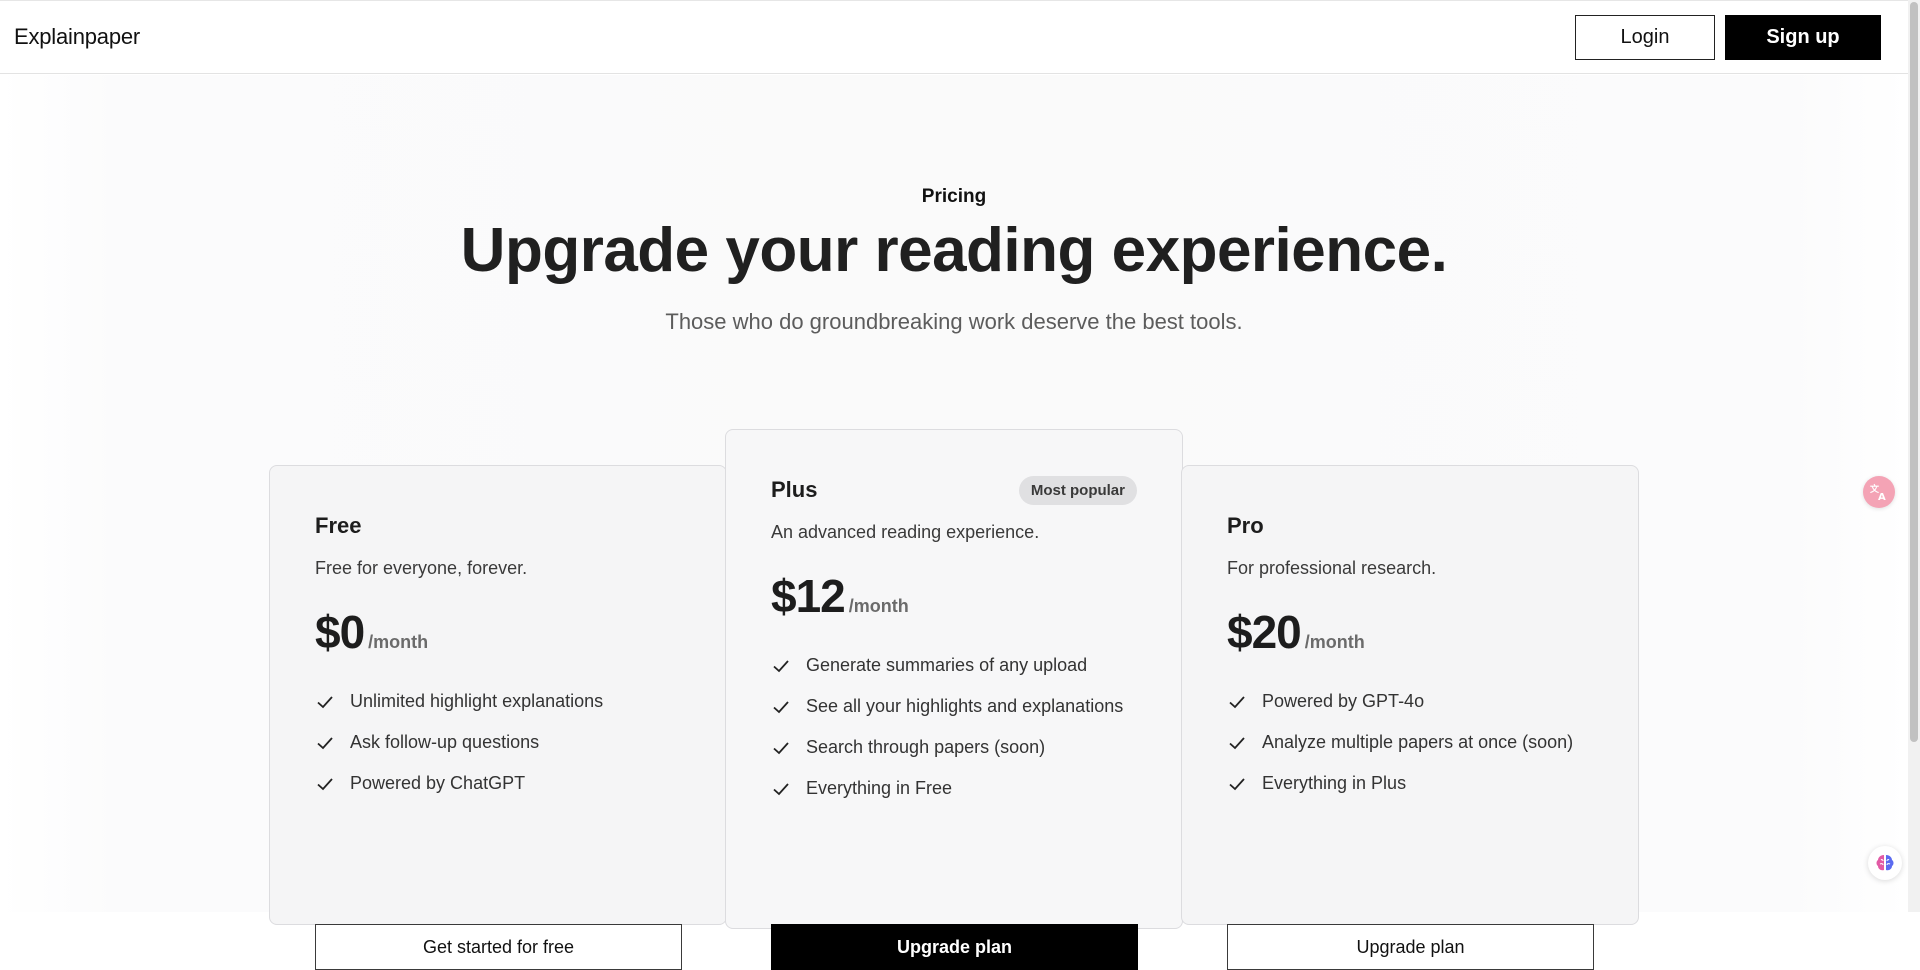 This screenshot has width=1920, height=970. I want to click on scrollbar, so click(1914, 456).